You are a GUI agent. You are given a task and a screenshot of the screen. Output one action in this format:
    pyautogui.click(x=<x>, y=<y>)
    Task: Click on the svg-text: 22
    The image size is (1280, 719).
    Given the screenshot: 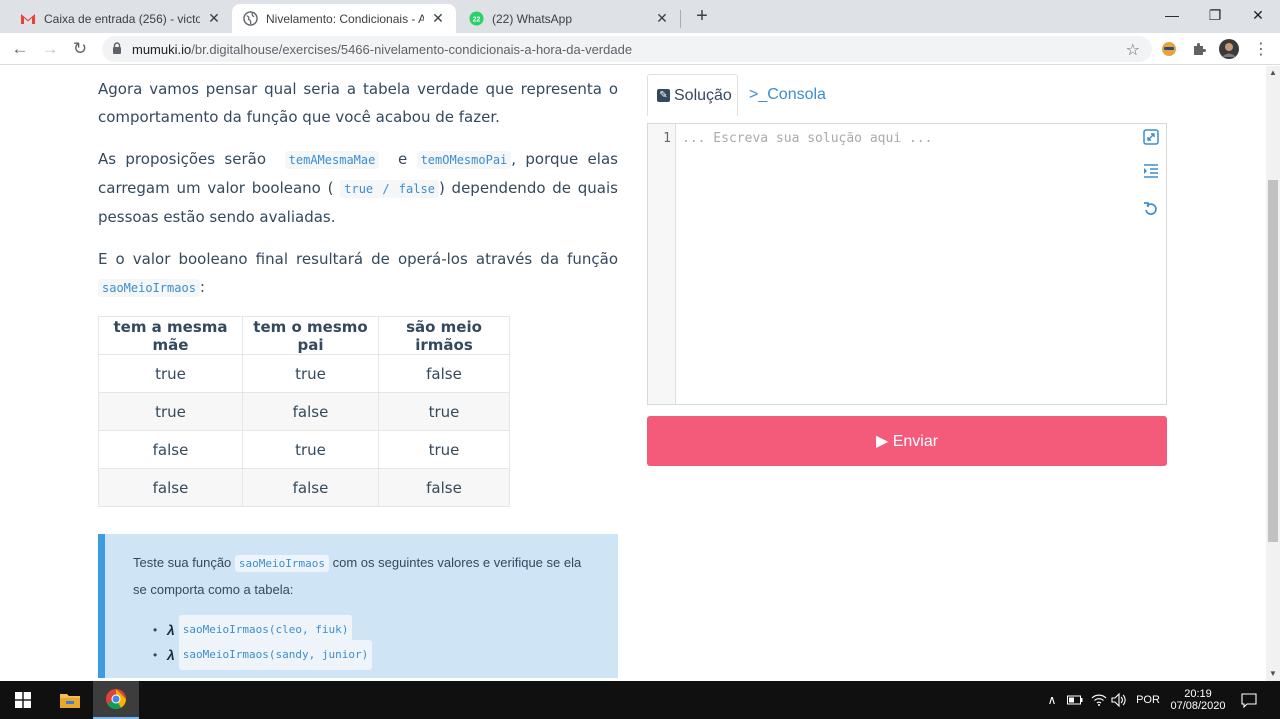 What is the action you would take?
    pyautogui.click(x=476, y=19)
    